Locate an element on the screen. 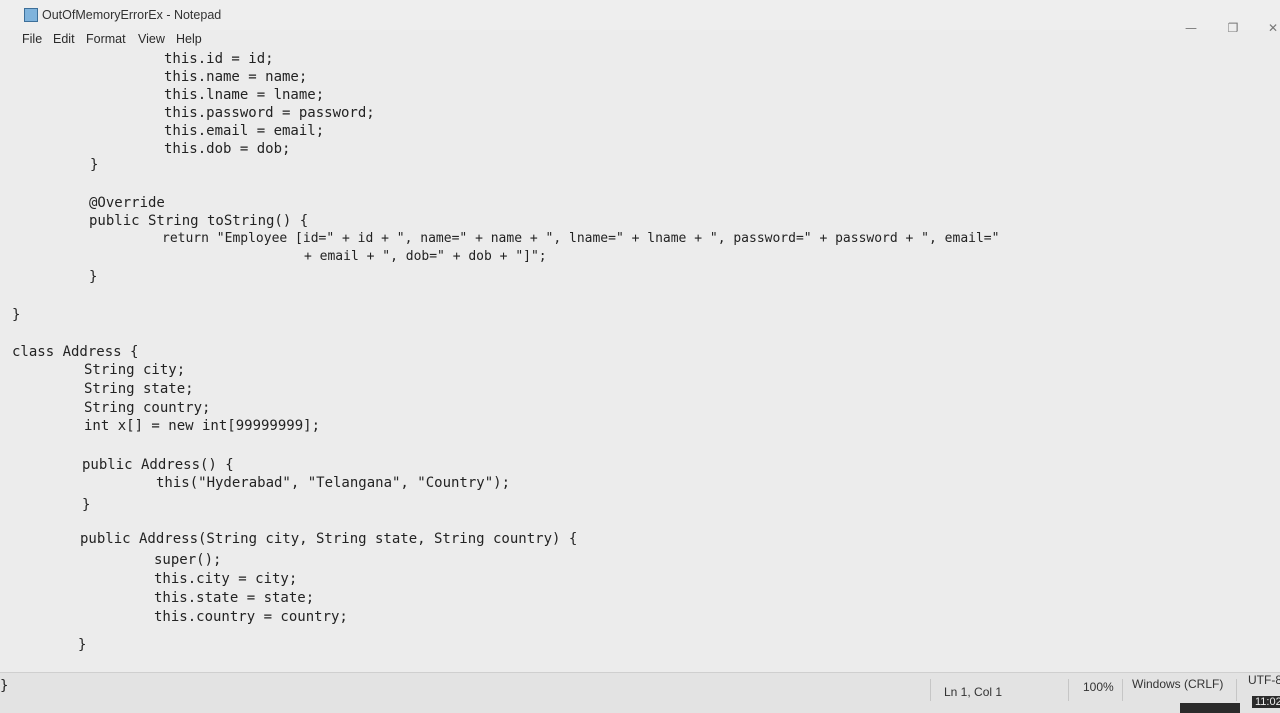 The width and height of the screenshot is (1280, 713). code-line: @Override is located at coordinates (127, 203).